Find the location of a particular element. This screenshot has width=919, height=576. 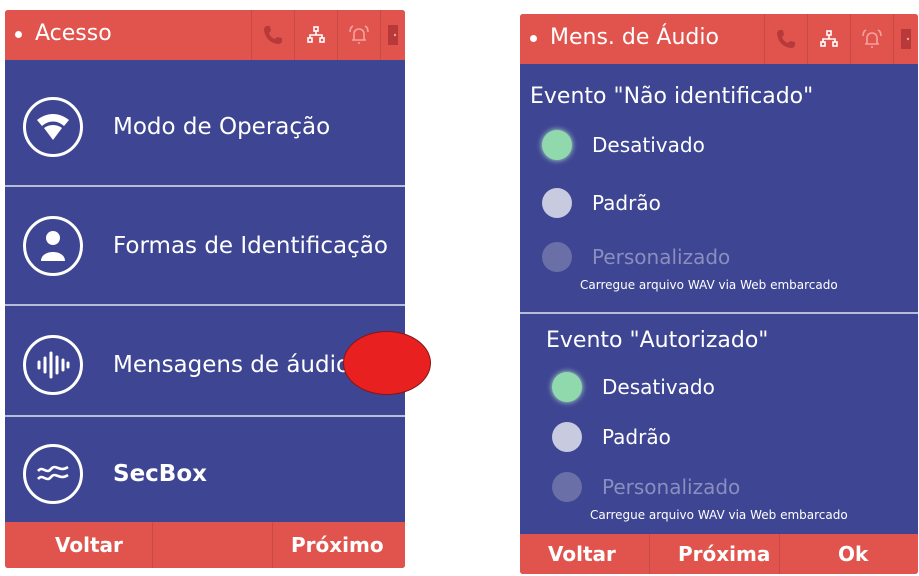

next-button: Próxima is located at coordinates (715, 554).